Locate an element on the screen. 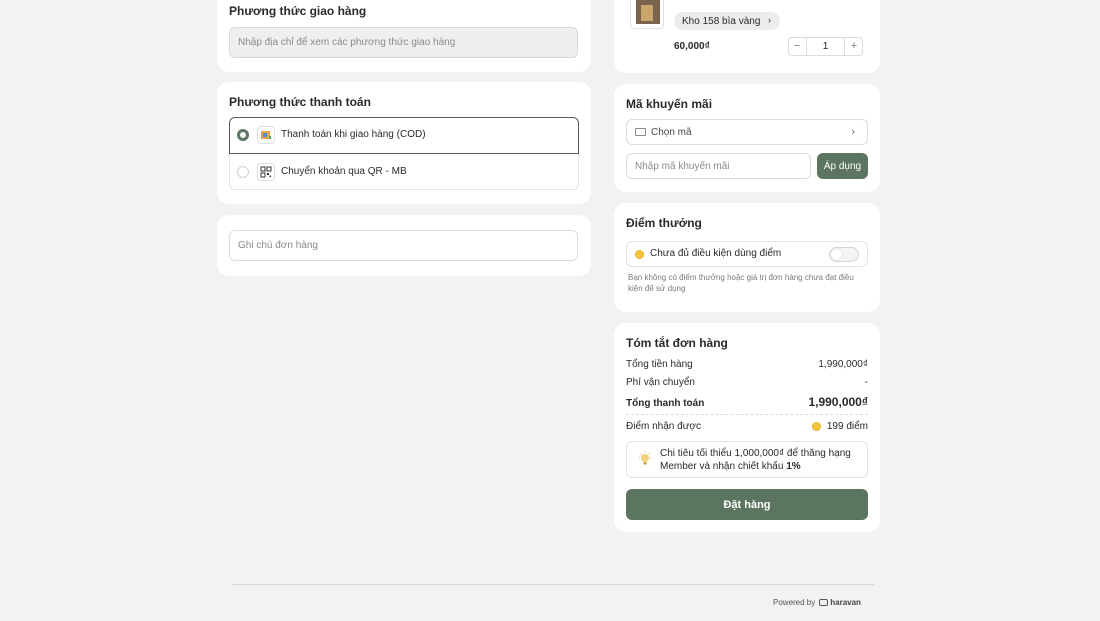 The width and height of the screenshot is (1100, 621). quantity-plus-button: + is located at coordinates (853, 46).